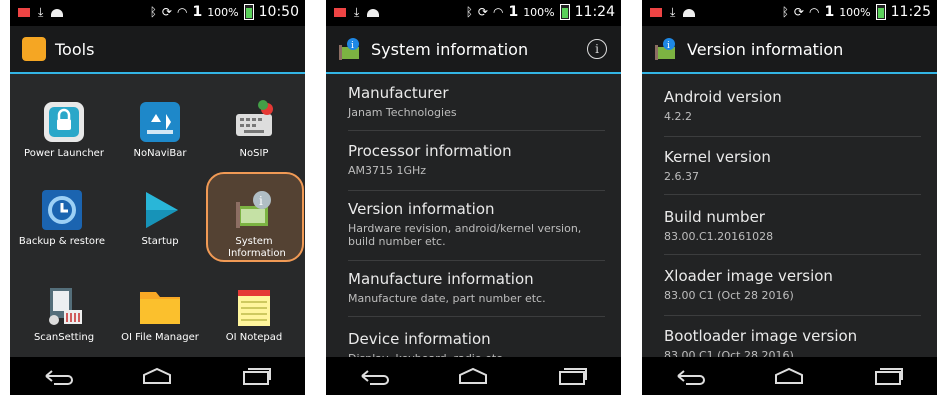 This screenshot has height=395, width=939. Describe the element at coordinates (349, 49) in the screenshot. I see `system-info-icon: i` at that location.